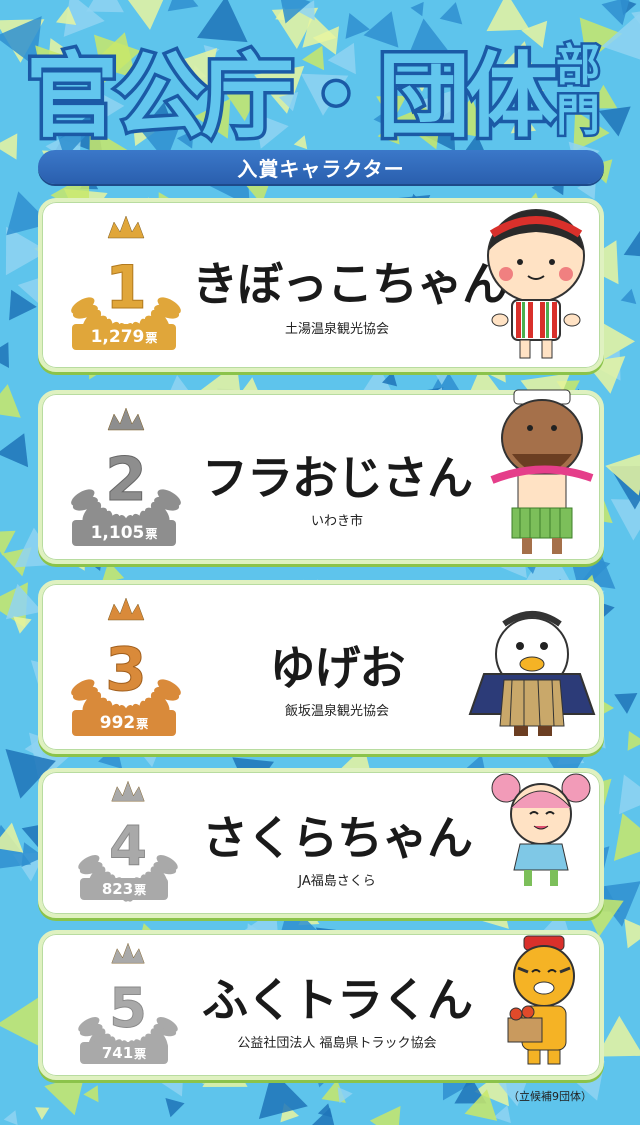 This screenshot has width=640, height=1125. What do you see at coordinates (128, 846) in the screenshot?
I see `svg-text: 4` at bounding box center [128, 846].